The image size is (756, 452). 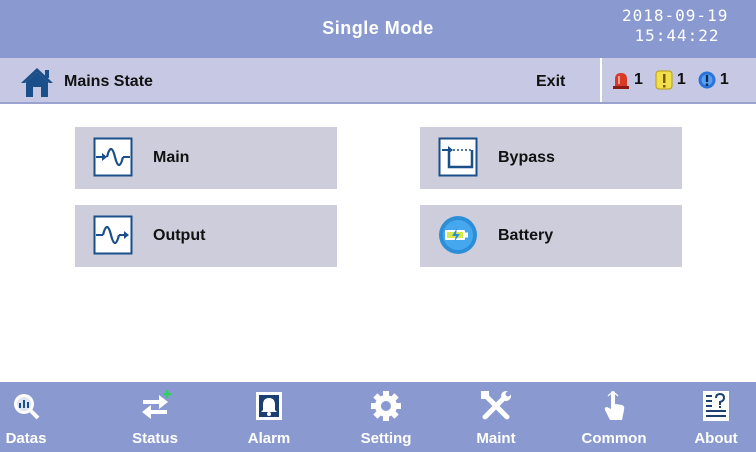 What do you see at coordinates (496, 438) in the screenshot?
I see `nav-maint-label: Maint` at bounding box center [496, 438].